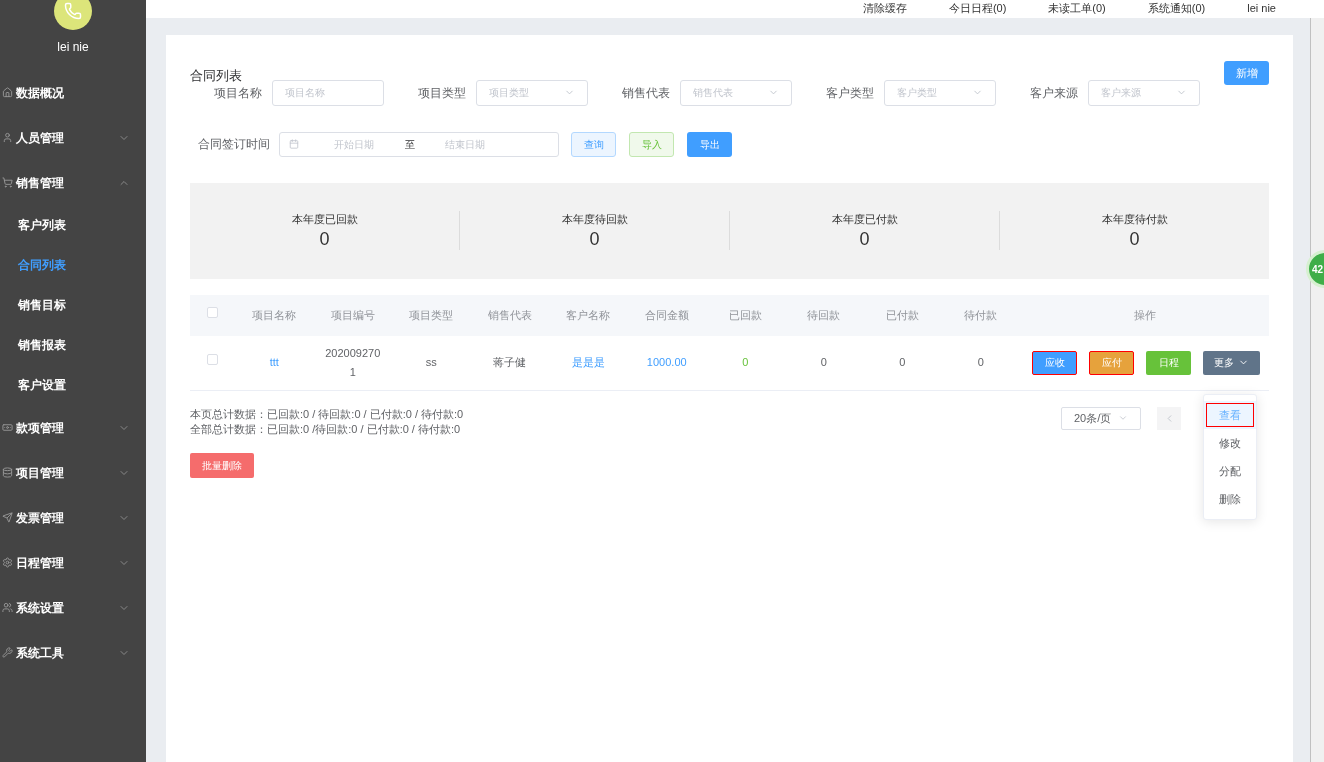 Image resolution: width=1324 pixels, height=762 pixels. What do you see at coordinates (73, 265) in the screenshot?
I see `sidebar-submenu-item: 合同列表` at bounding box center [73, 265].